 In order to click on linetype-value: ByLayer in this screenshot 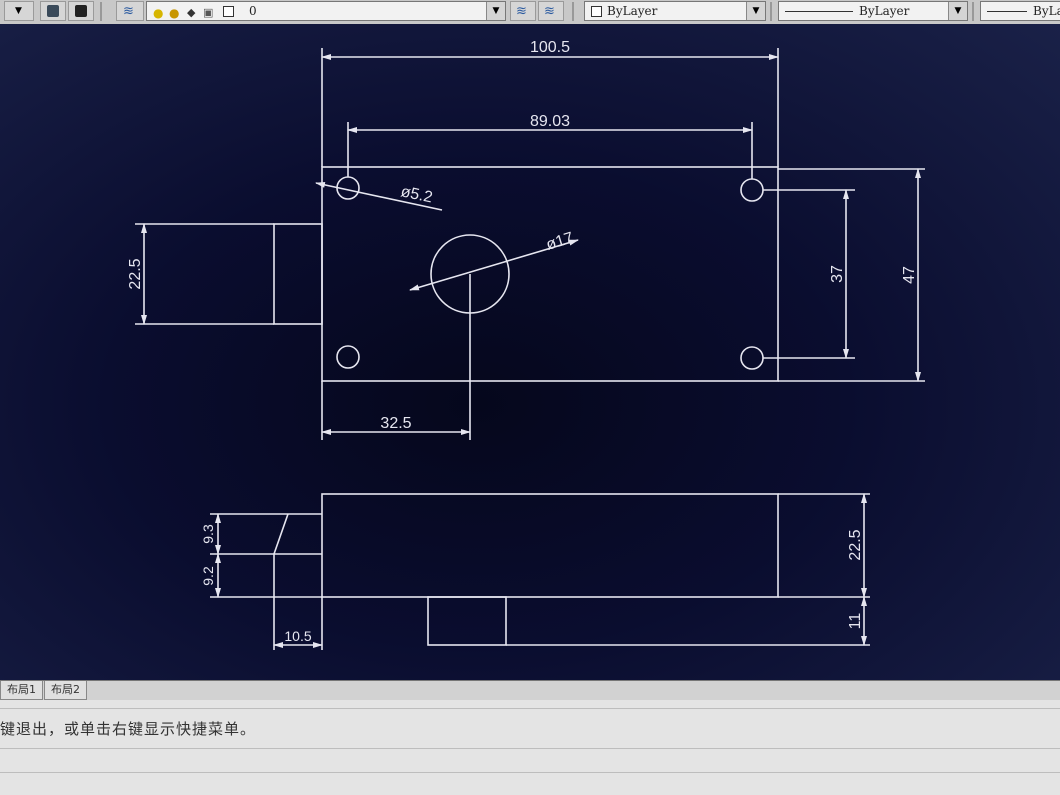, I will do `click(884, 11)`.